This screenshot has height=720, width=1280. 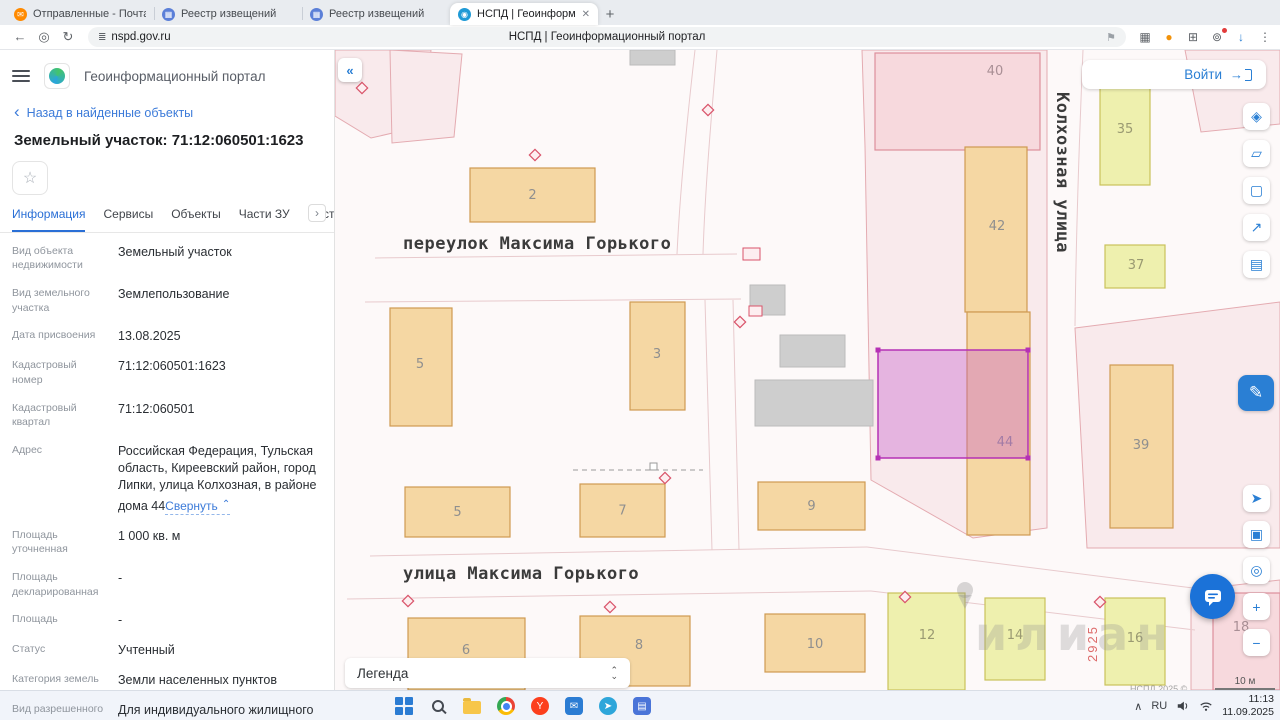 I want to click on telegram-app-icon: ➤, so click(x=608, y=706).